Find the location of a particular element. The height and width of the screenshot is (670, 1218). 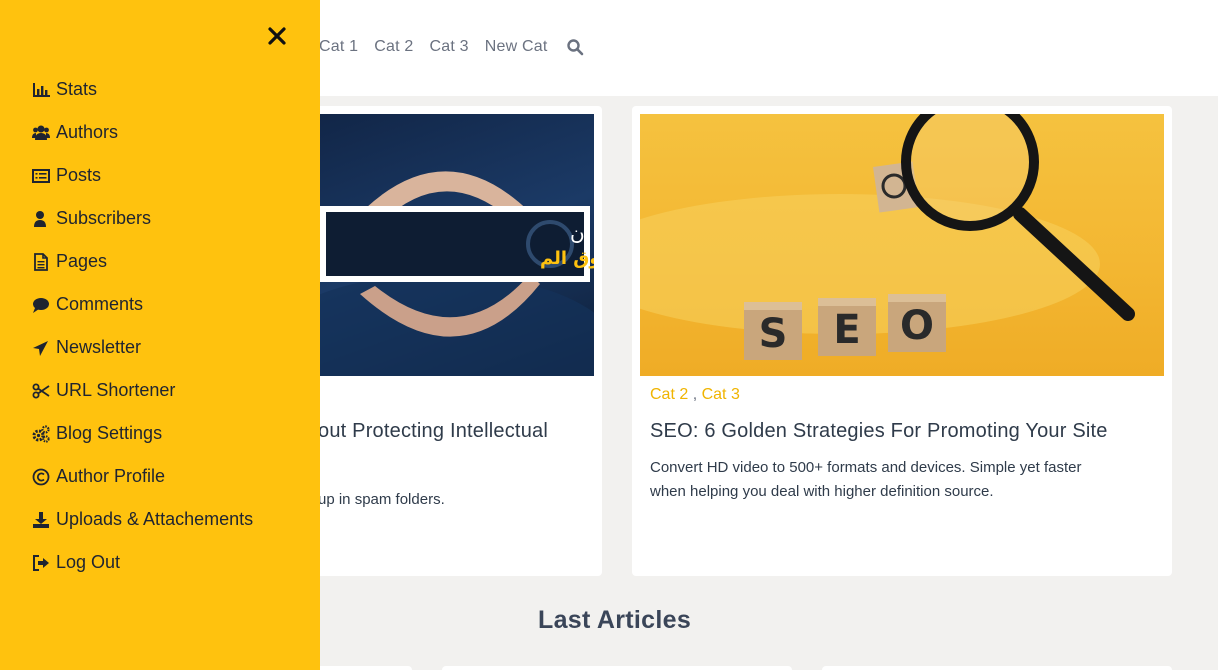

menu-item-subscribers: Subscribers is located at coordinates (142, 218).